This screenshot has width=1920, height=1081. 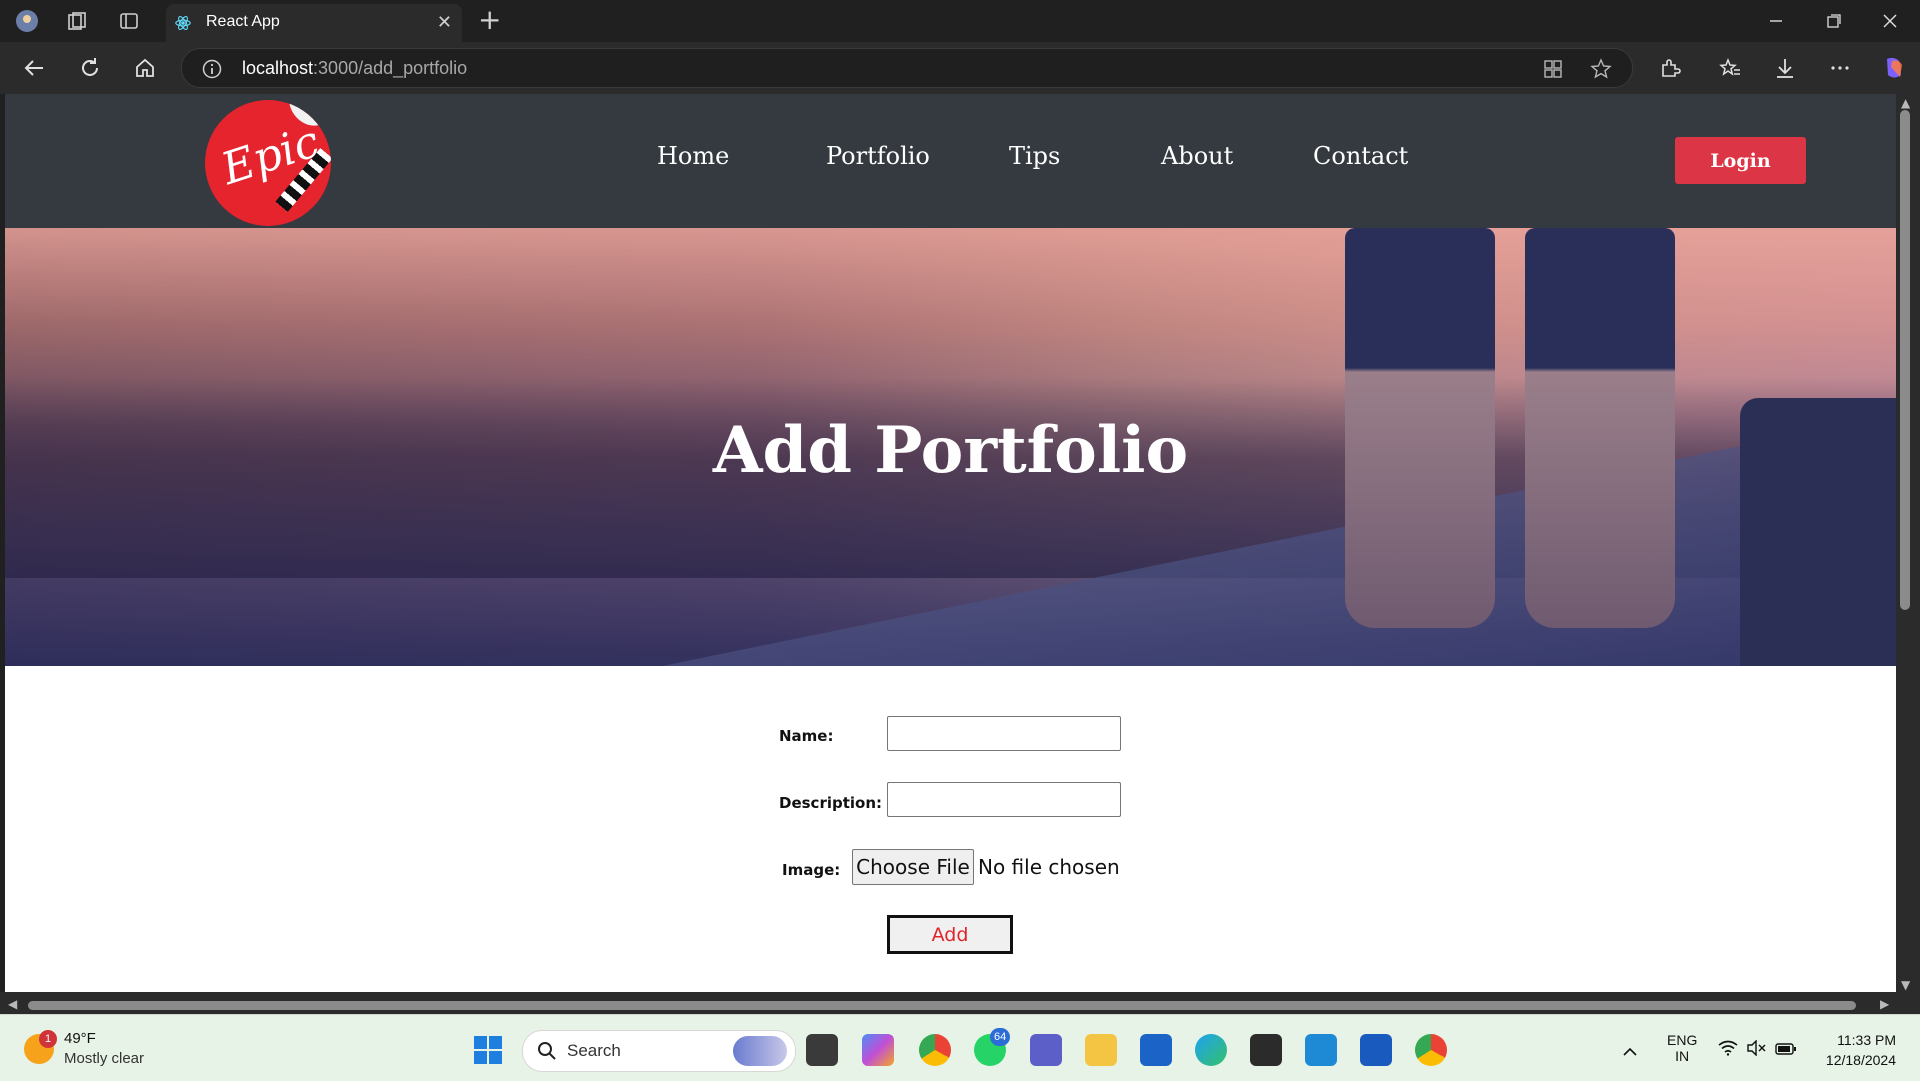 I want to click on url-text: localhost:3000/add_portfolio, so click(x=354, y=68).